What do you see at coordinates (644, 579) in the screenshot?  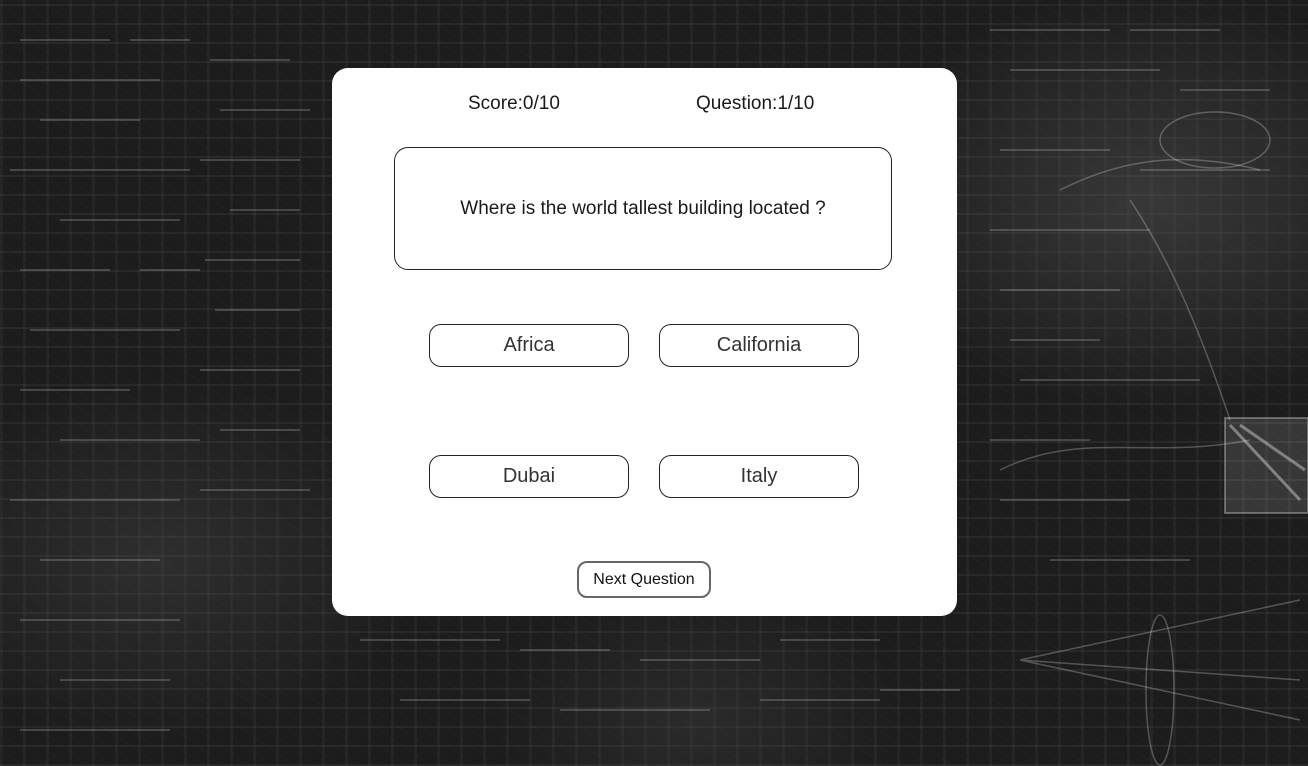 I see `next-question-button: Next Question` at bounding box center [644, 579].